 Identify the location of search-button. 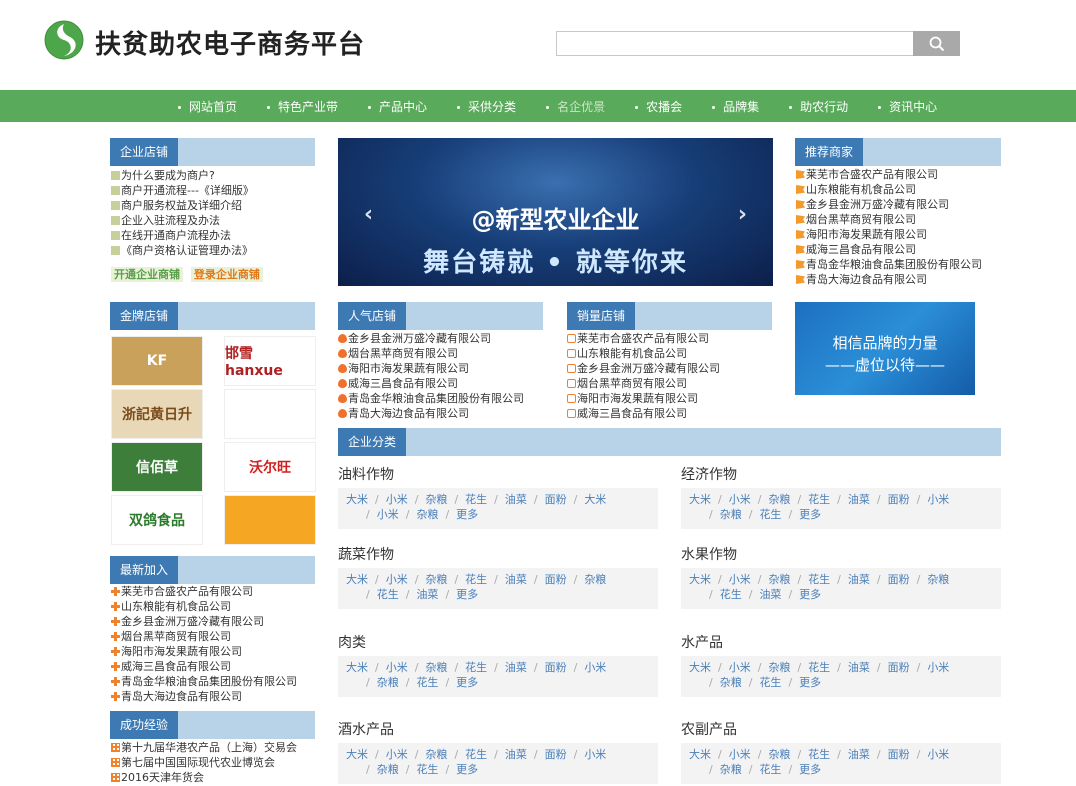
(936, 43).